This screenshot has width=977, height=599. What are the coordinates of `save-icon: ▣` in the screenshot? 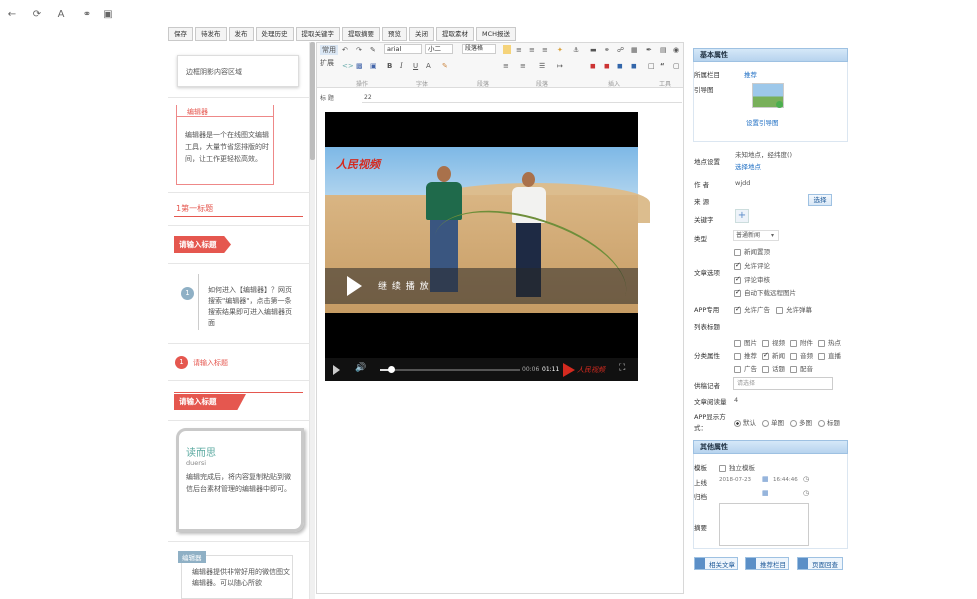 It's located at (108, 15).